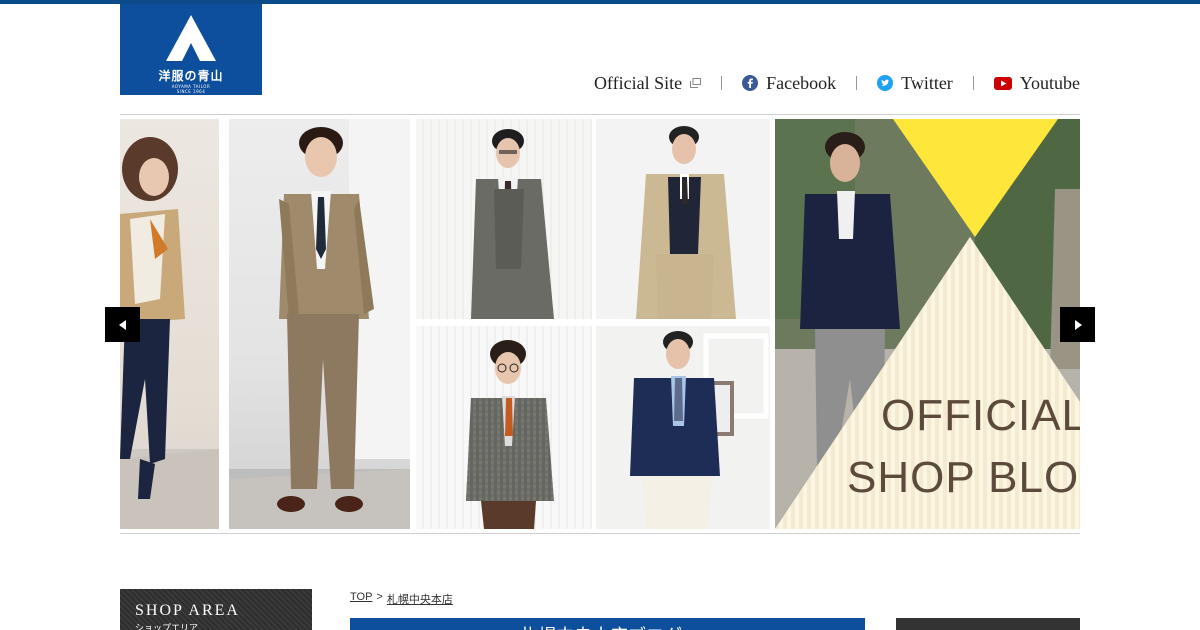 Image resolution: width=1200 pixels, height=630 pixels. I want to click on youtube-label: Youtube, so click(1049, 82).